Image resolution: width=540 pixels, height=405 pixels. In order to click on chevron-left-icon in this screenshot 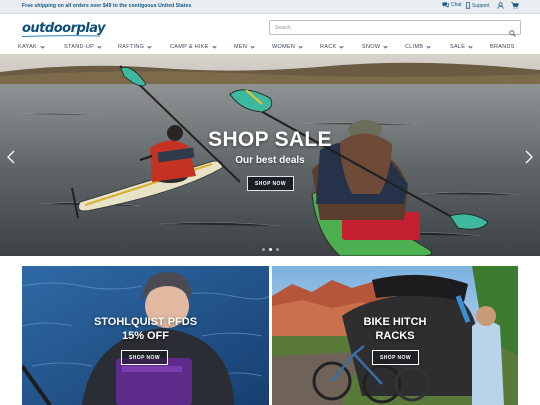, I will do `click(11, 157)`.